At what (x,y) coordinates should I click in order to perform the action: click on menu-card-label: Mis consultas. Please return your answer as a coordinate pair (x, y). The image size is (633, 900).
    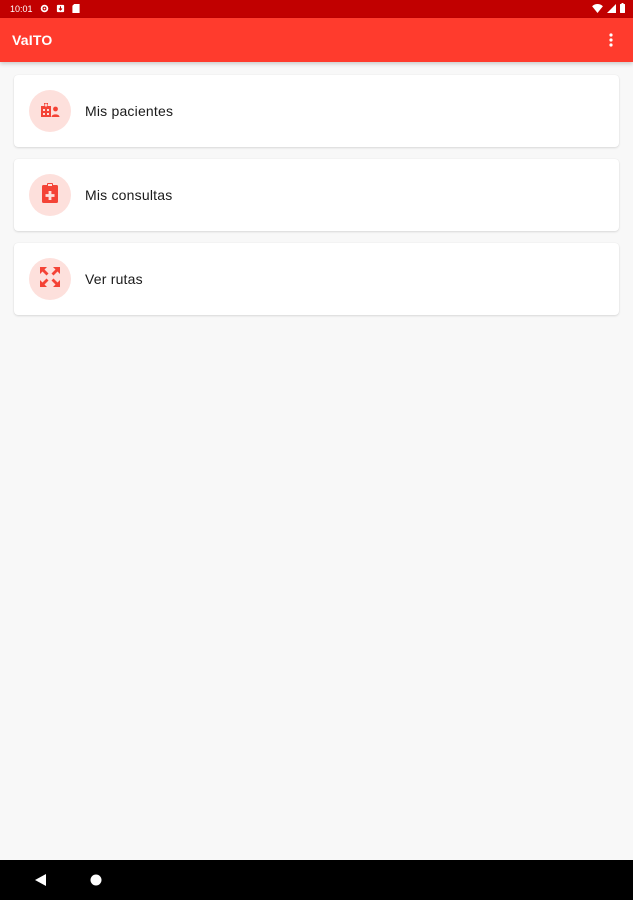
    Looking at the image, I should click on (129, 195).